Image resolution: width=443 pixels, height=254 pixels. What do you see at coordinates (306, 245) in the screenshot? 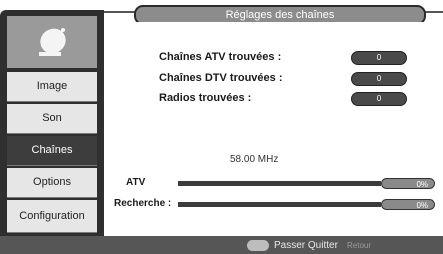
I see `footer-action: Passer Quitter` at bounding box center [306, 245].